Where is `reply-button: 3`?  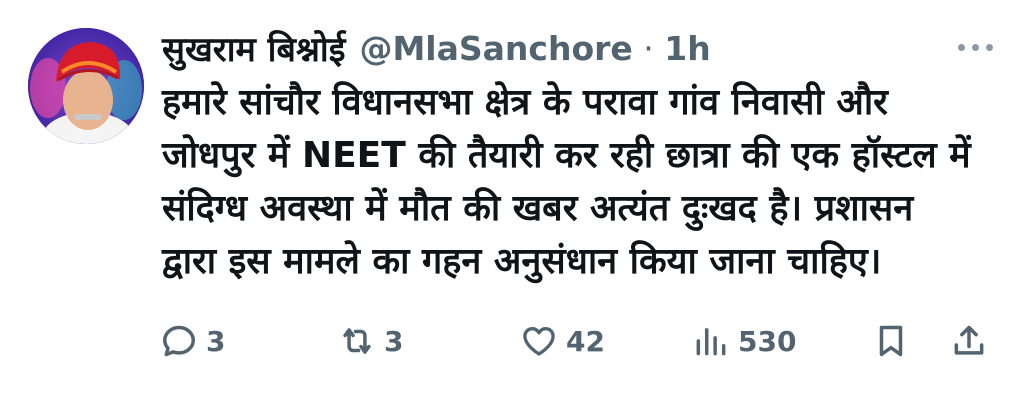 reply-button: 3 is located at coordinates (192, 341).